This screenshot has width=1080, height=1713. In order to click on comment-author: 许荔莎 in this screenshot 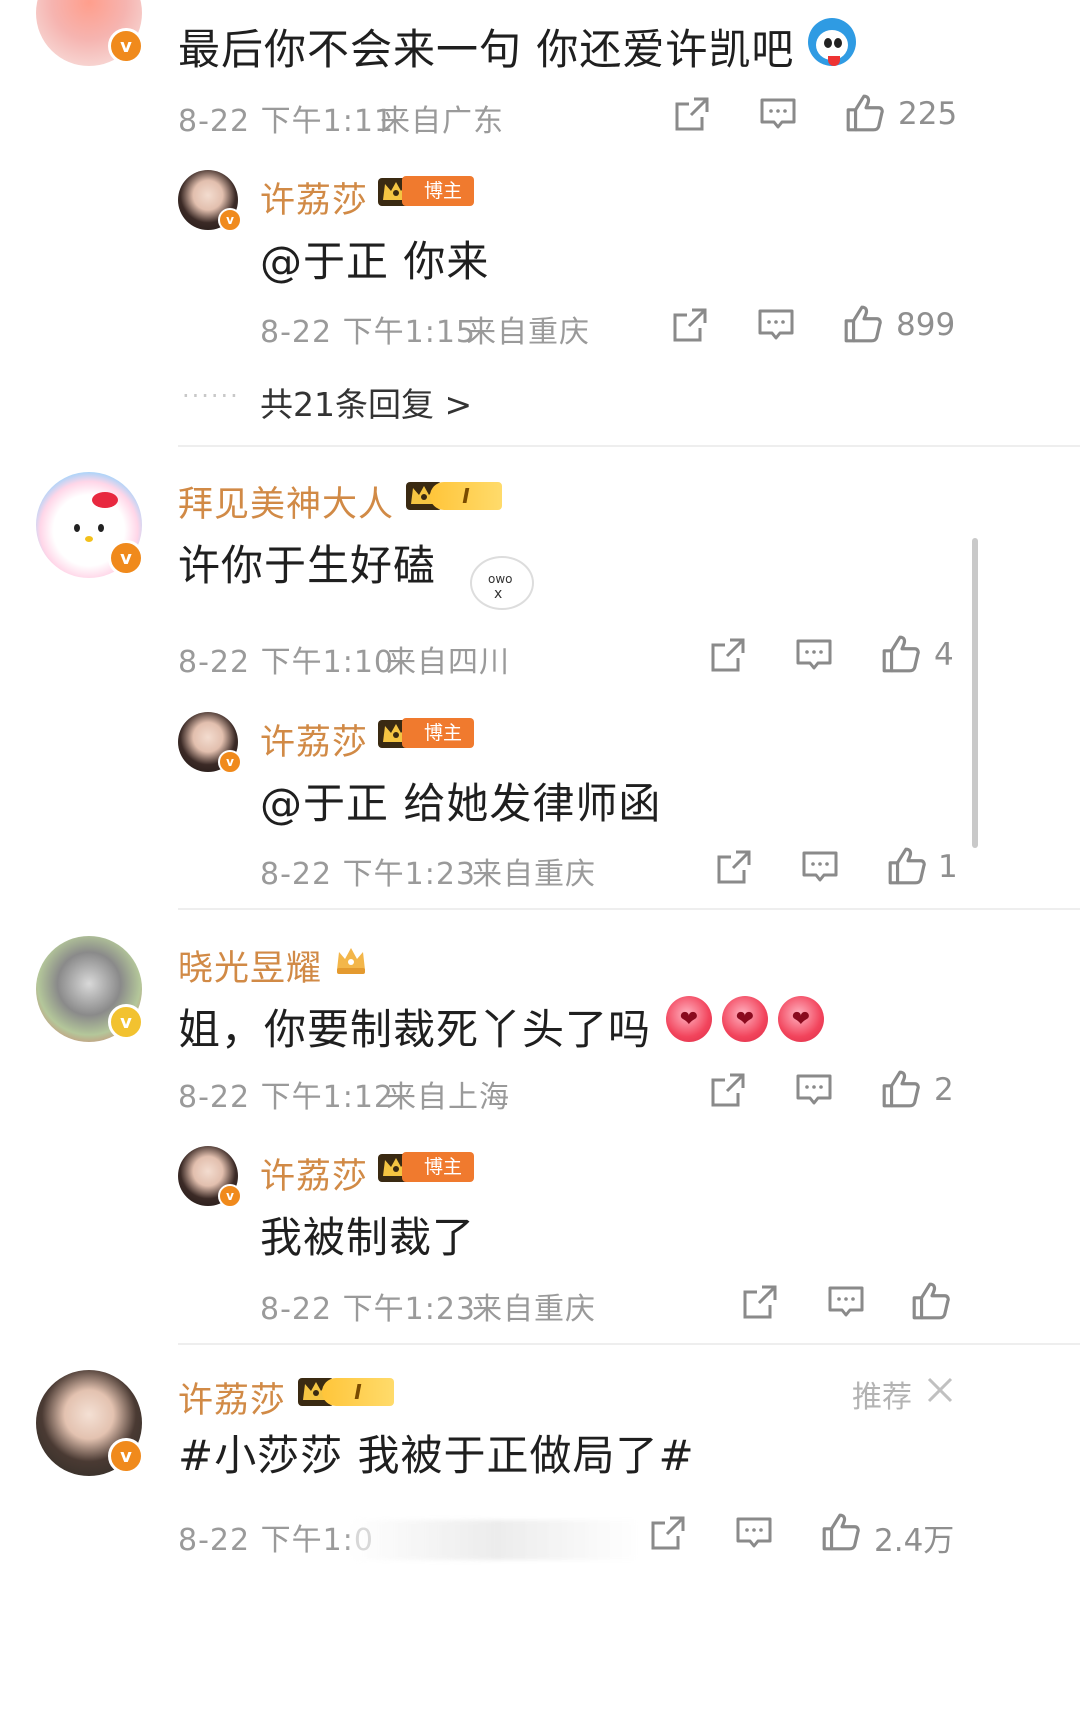, I will do `click(232, 1397)`.